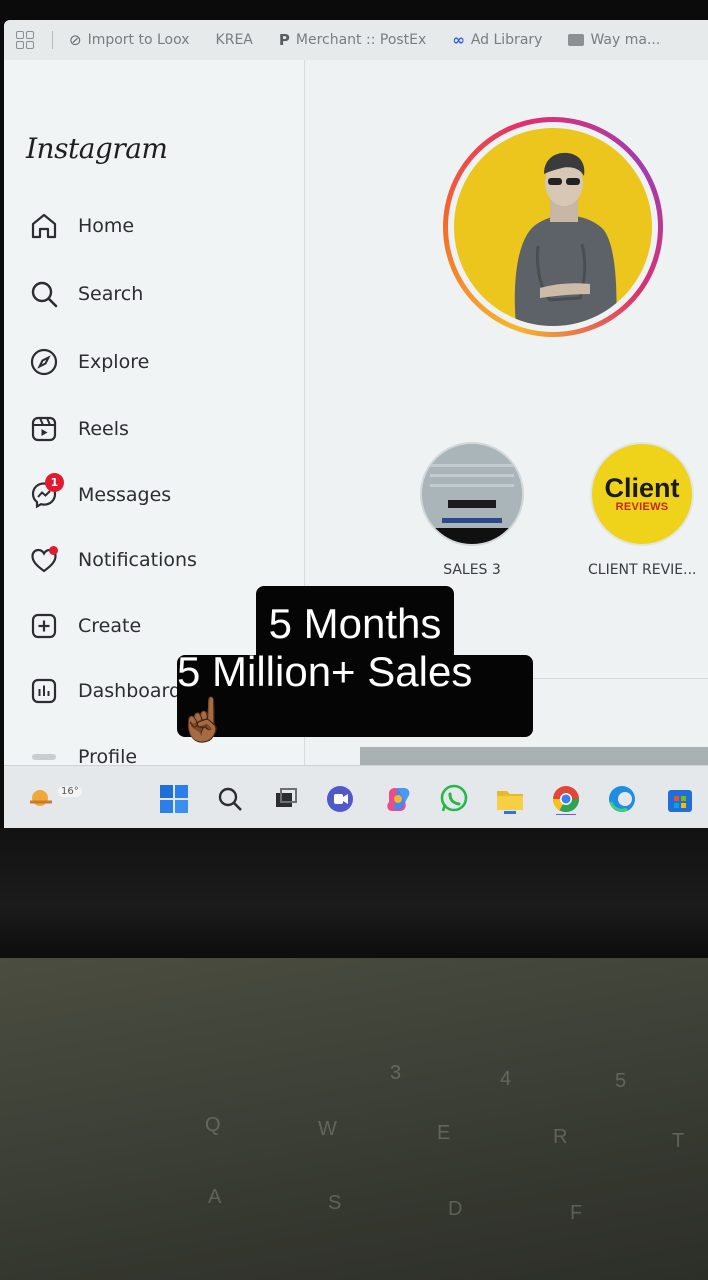 The width and height of the screenshot is (708, 1280). Describe the element at coordinates (398, 799) in the screenshot. I see `copilot-icon` at that location.